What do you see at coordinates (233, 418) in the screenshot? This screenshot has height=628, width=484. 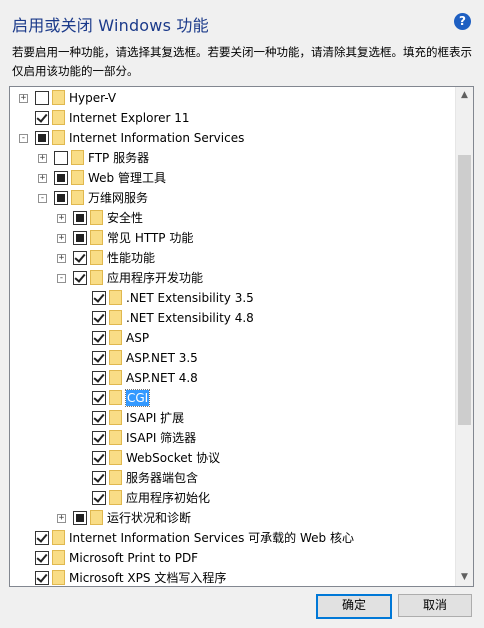 I see `feature-row: ISAPI 扩展` at bounding box center [233, 418].